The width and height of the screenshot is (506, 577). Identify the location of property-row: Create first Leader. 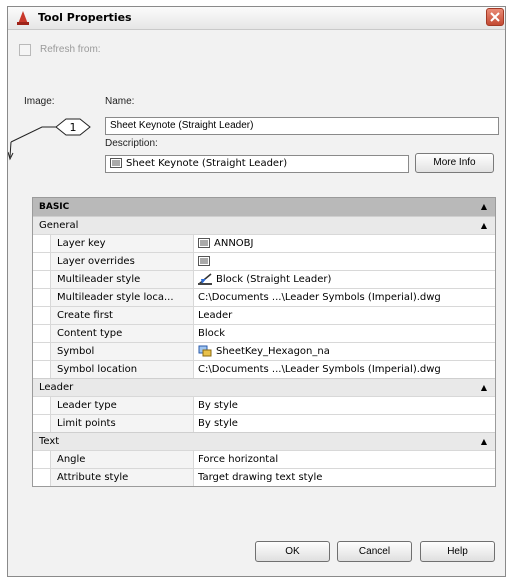
(264, 315).